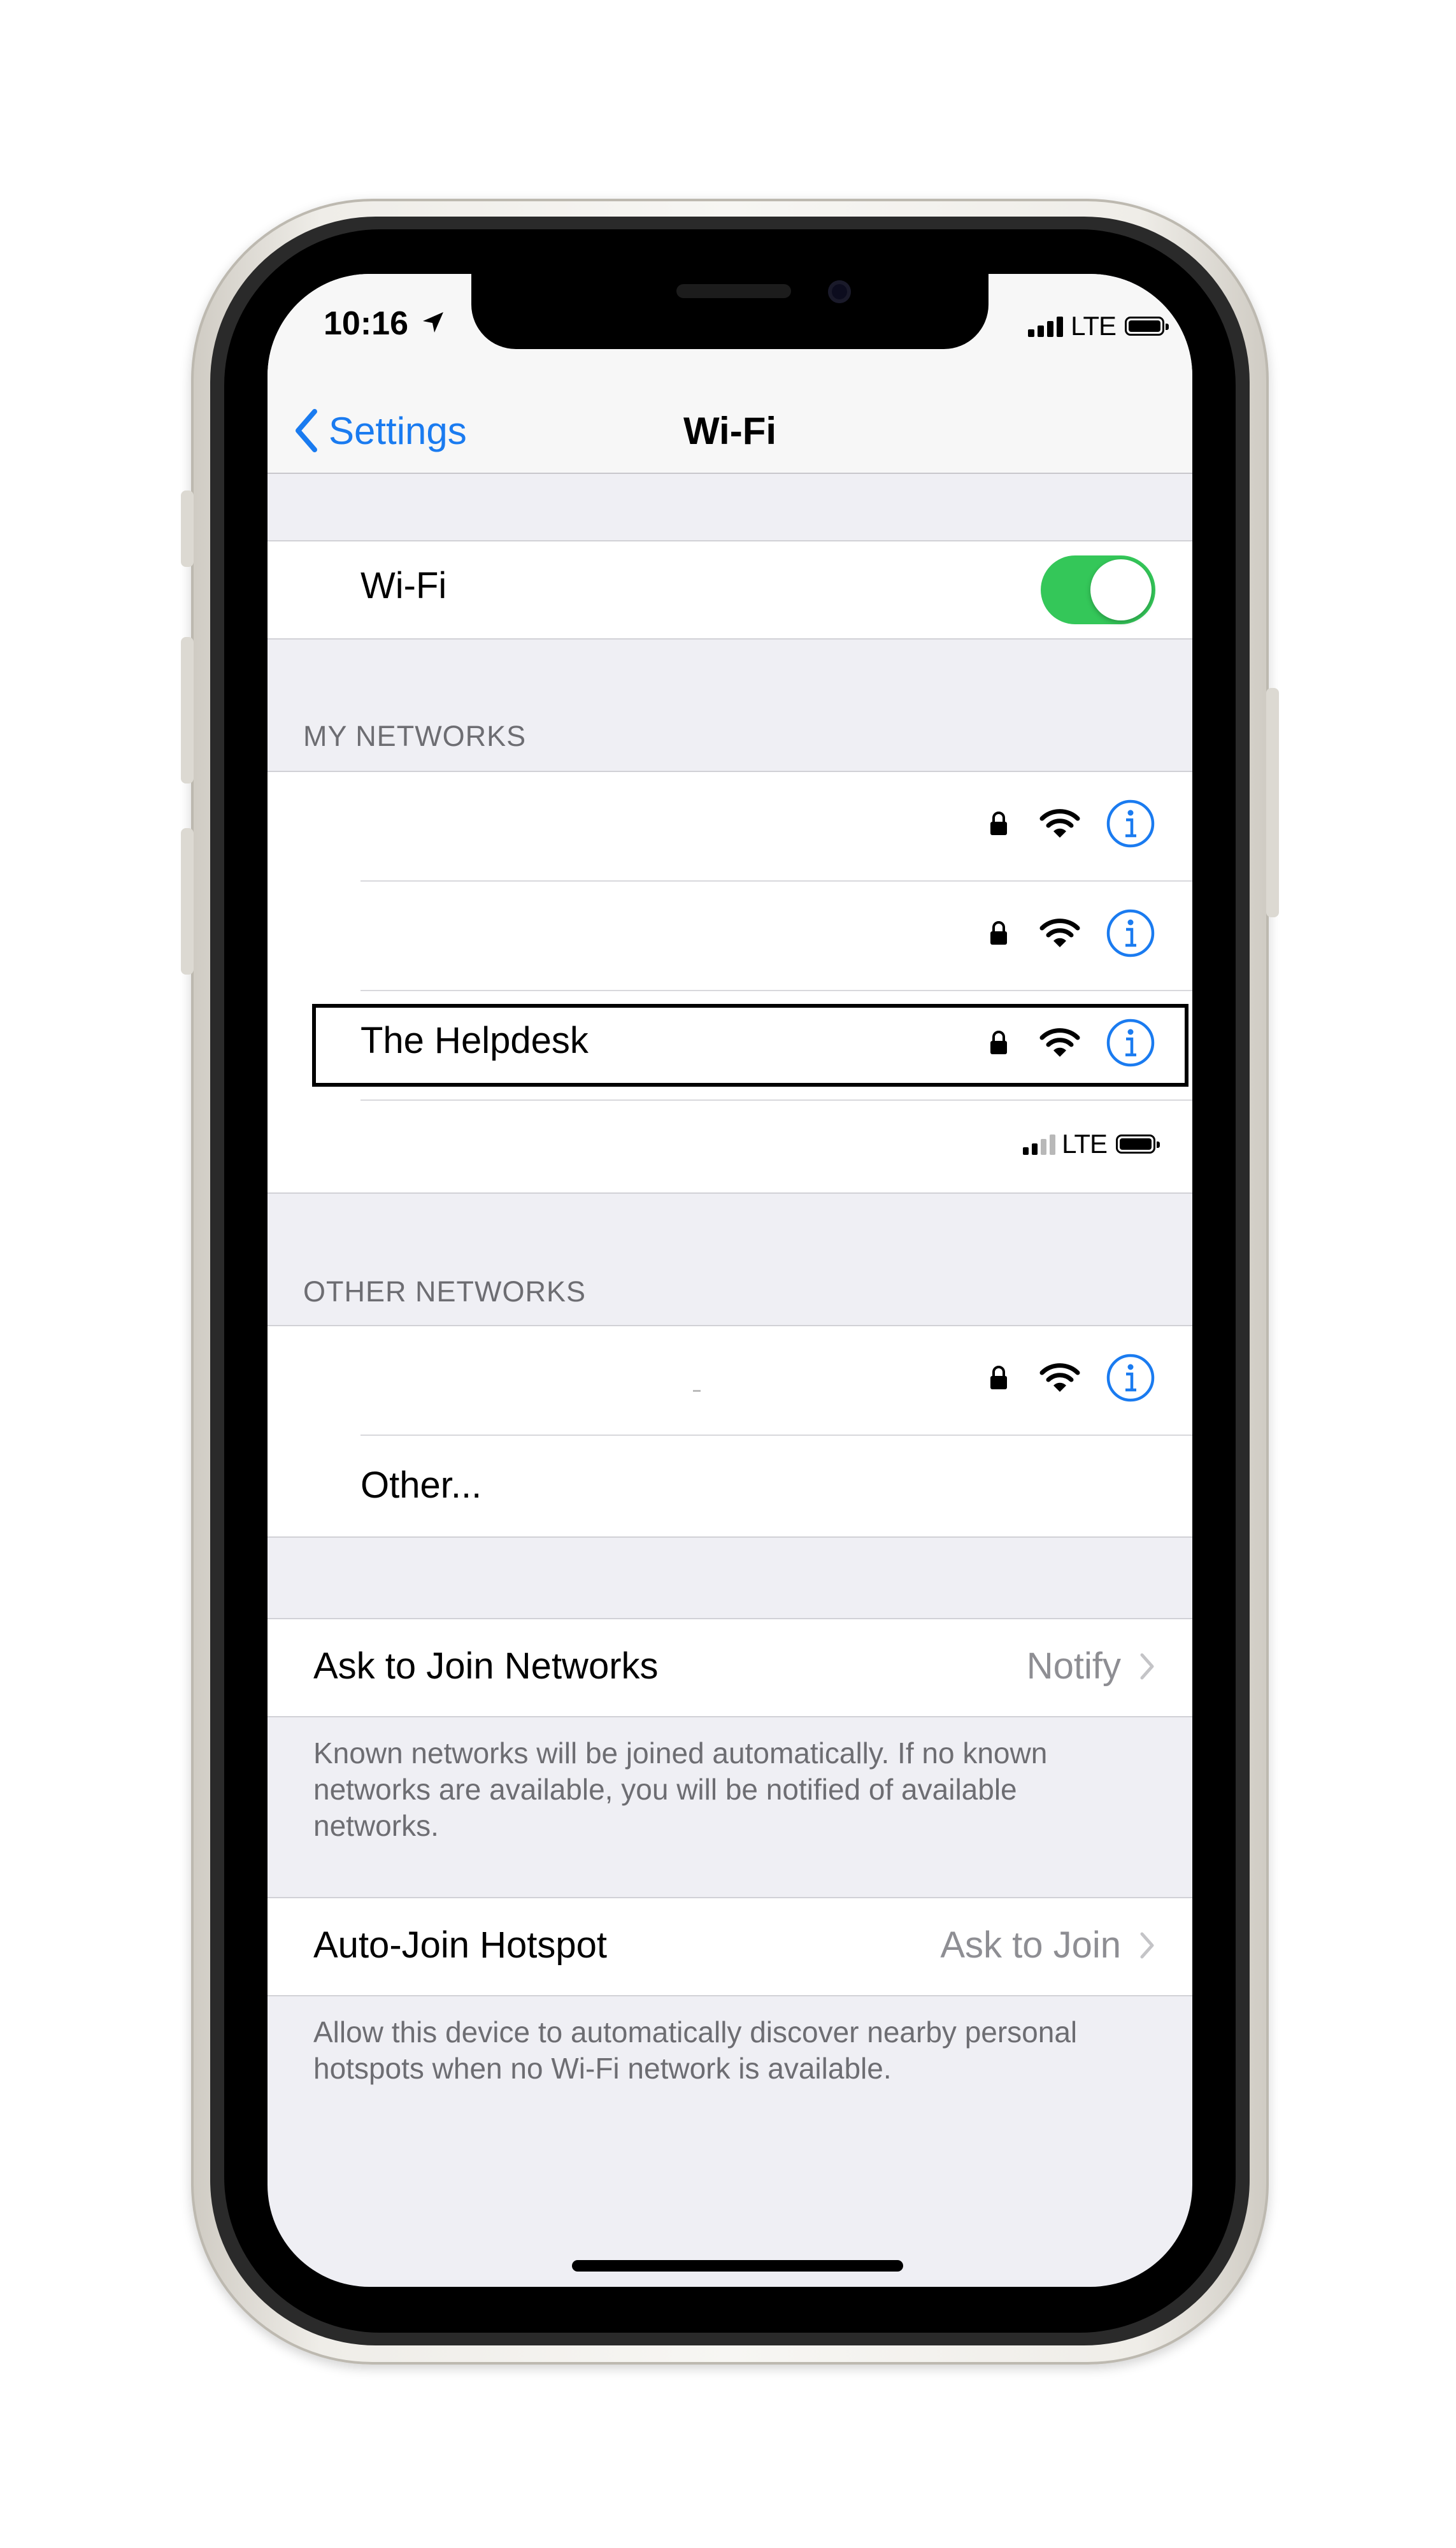 The width and height of the screenshot is (1456, 2548). Describe the element at coordinates (1030, 1945) in the screenshot. I see `auto-join-hotspot-value: Ask to Join` at that location.